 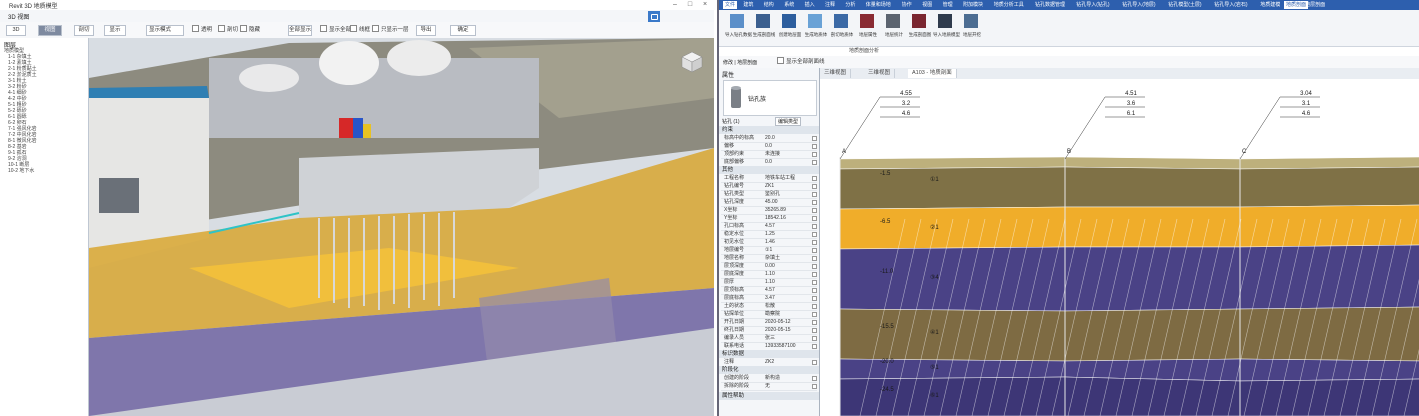 I want to click on ribbon-button: 导入钻孔数据, so click(x=738, y=27).